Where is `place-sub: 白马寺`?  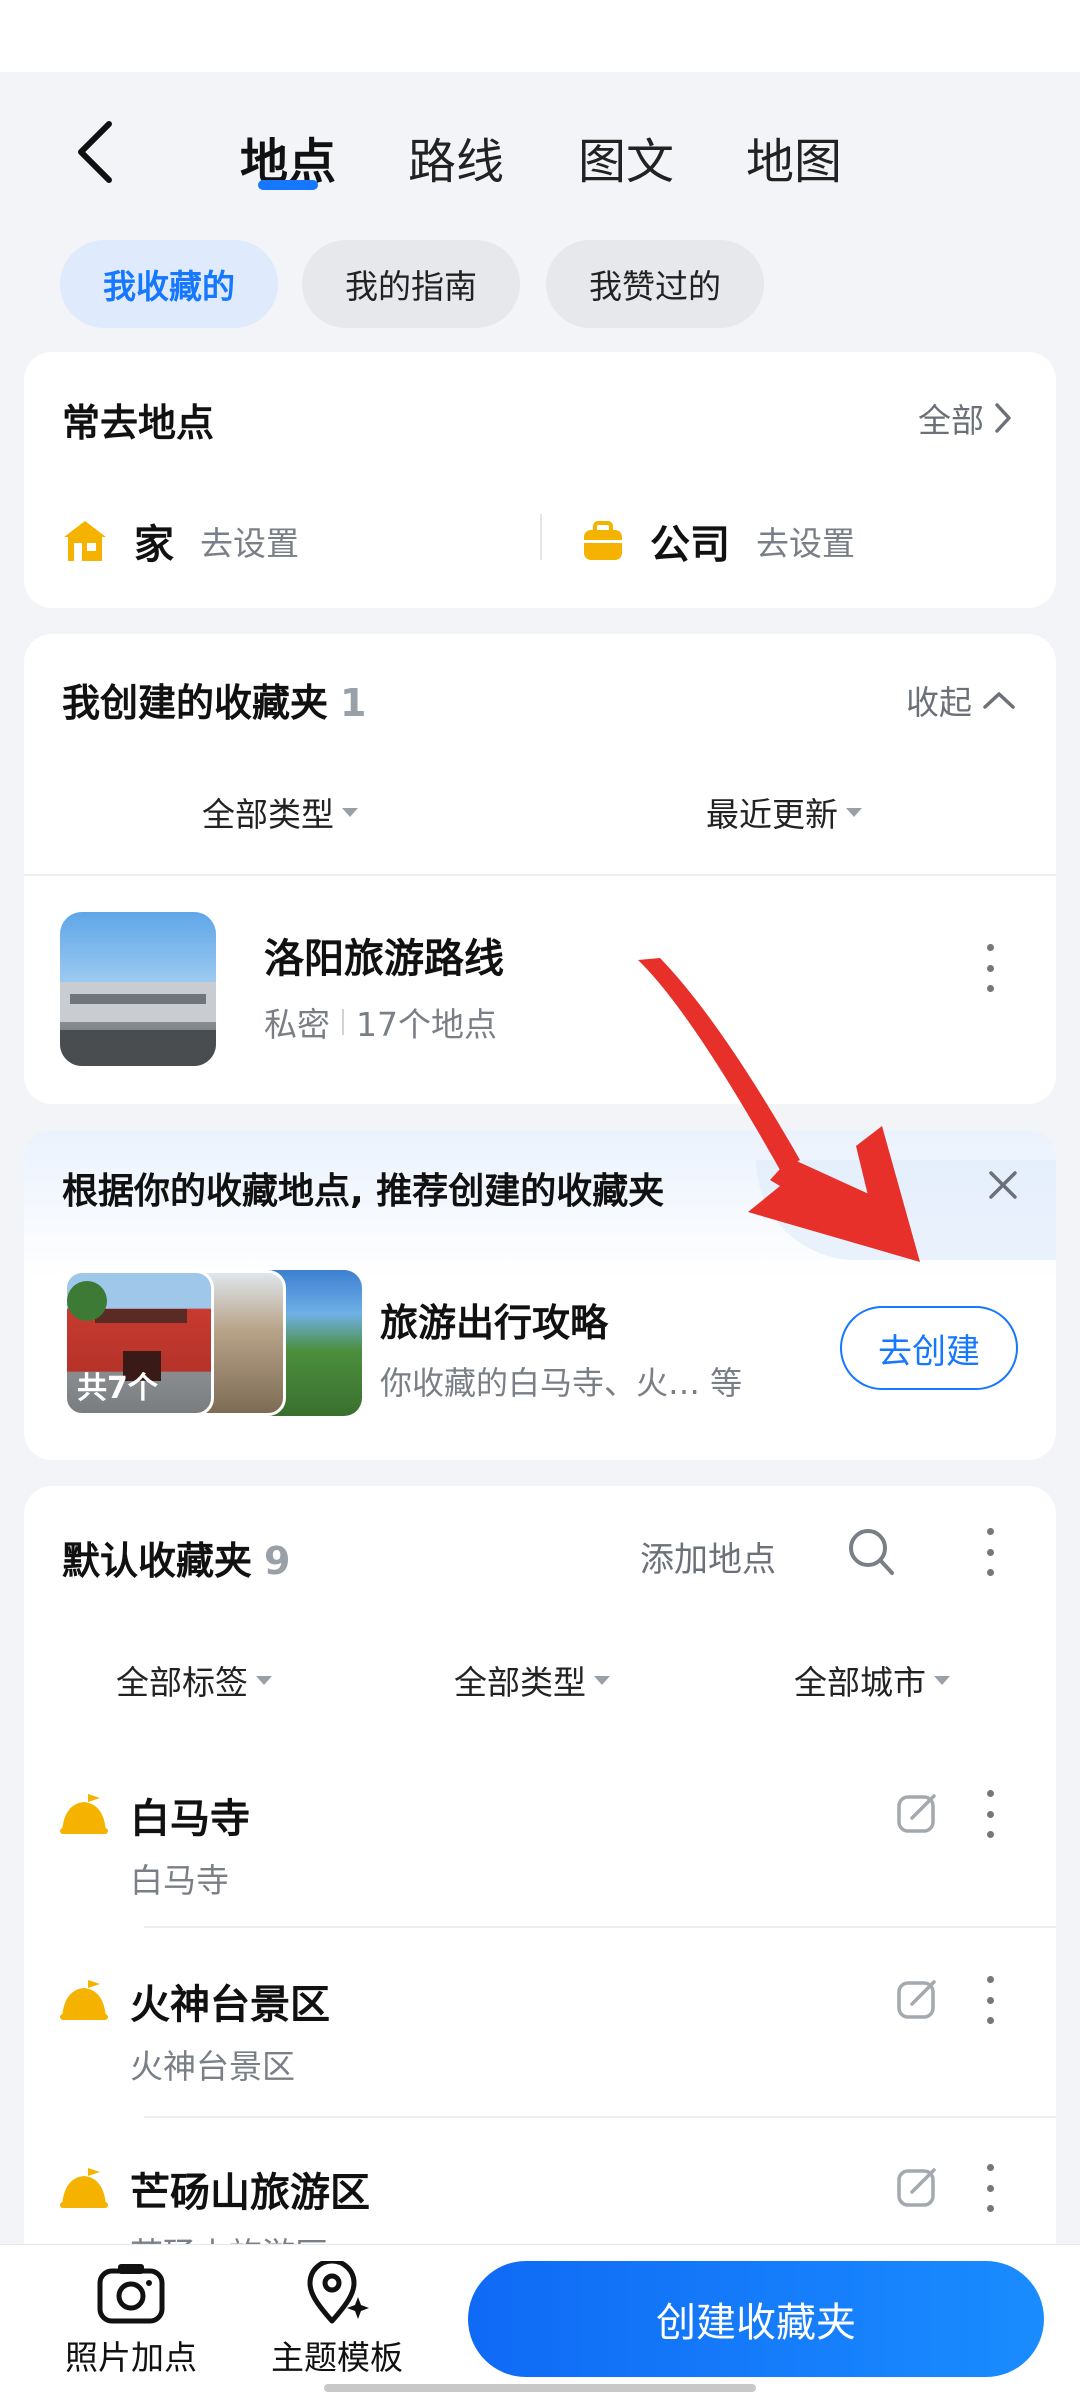 place-sub: 白马寺 is located at coordinates (179, 1880).